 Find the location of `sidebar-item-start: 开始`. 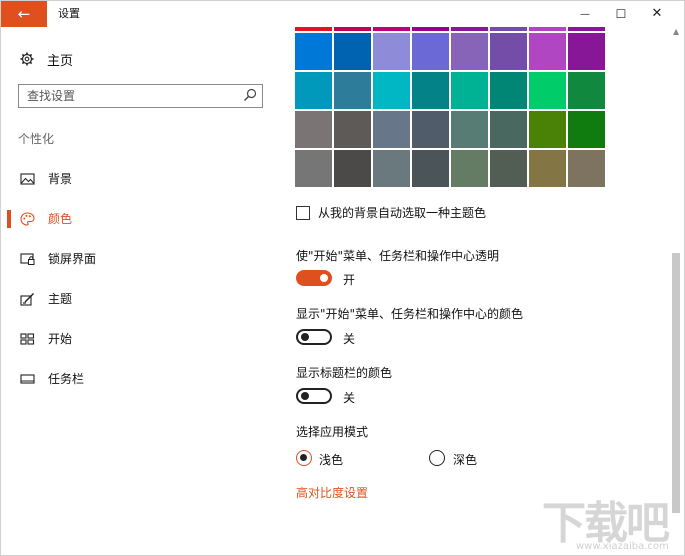

sidebar-item-start: 开始 is located at coordinates (141, 339).